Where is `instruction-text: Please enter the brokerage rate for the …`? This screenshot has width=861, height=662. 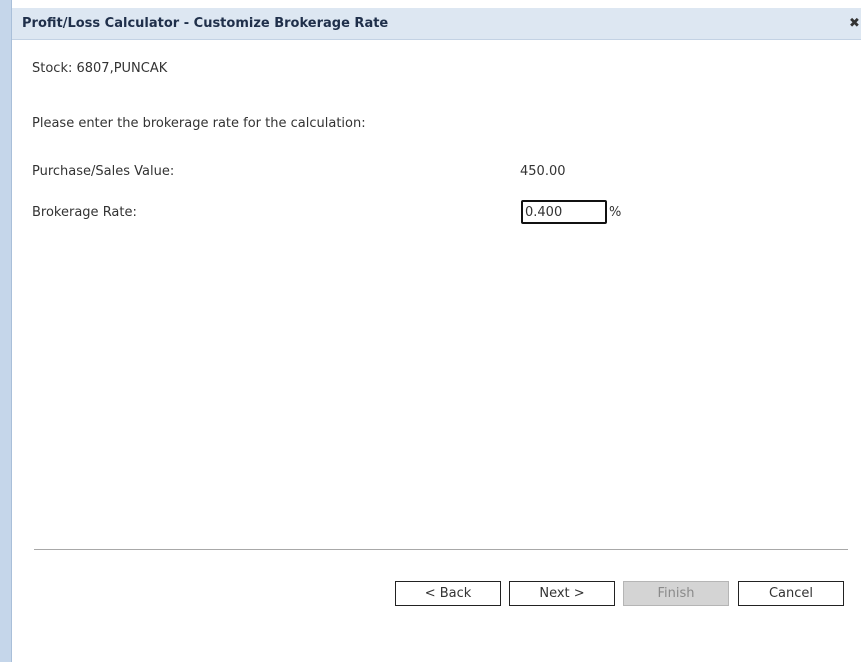 instruction-text: Please enter the brokerage rate for the … is located at coordinates (199, 123).